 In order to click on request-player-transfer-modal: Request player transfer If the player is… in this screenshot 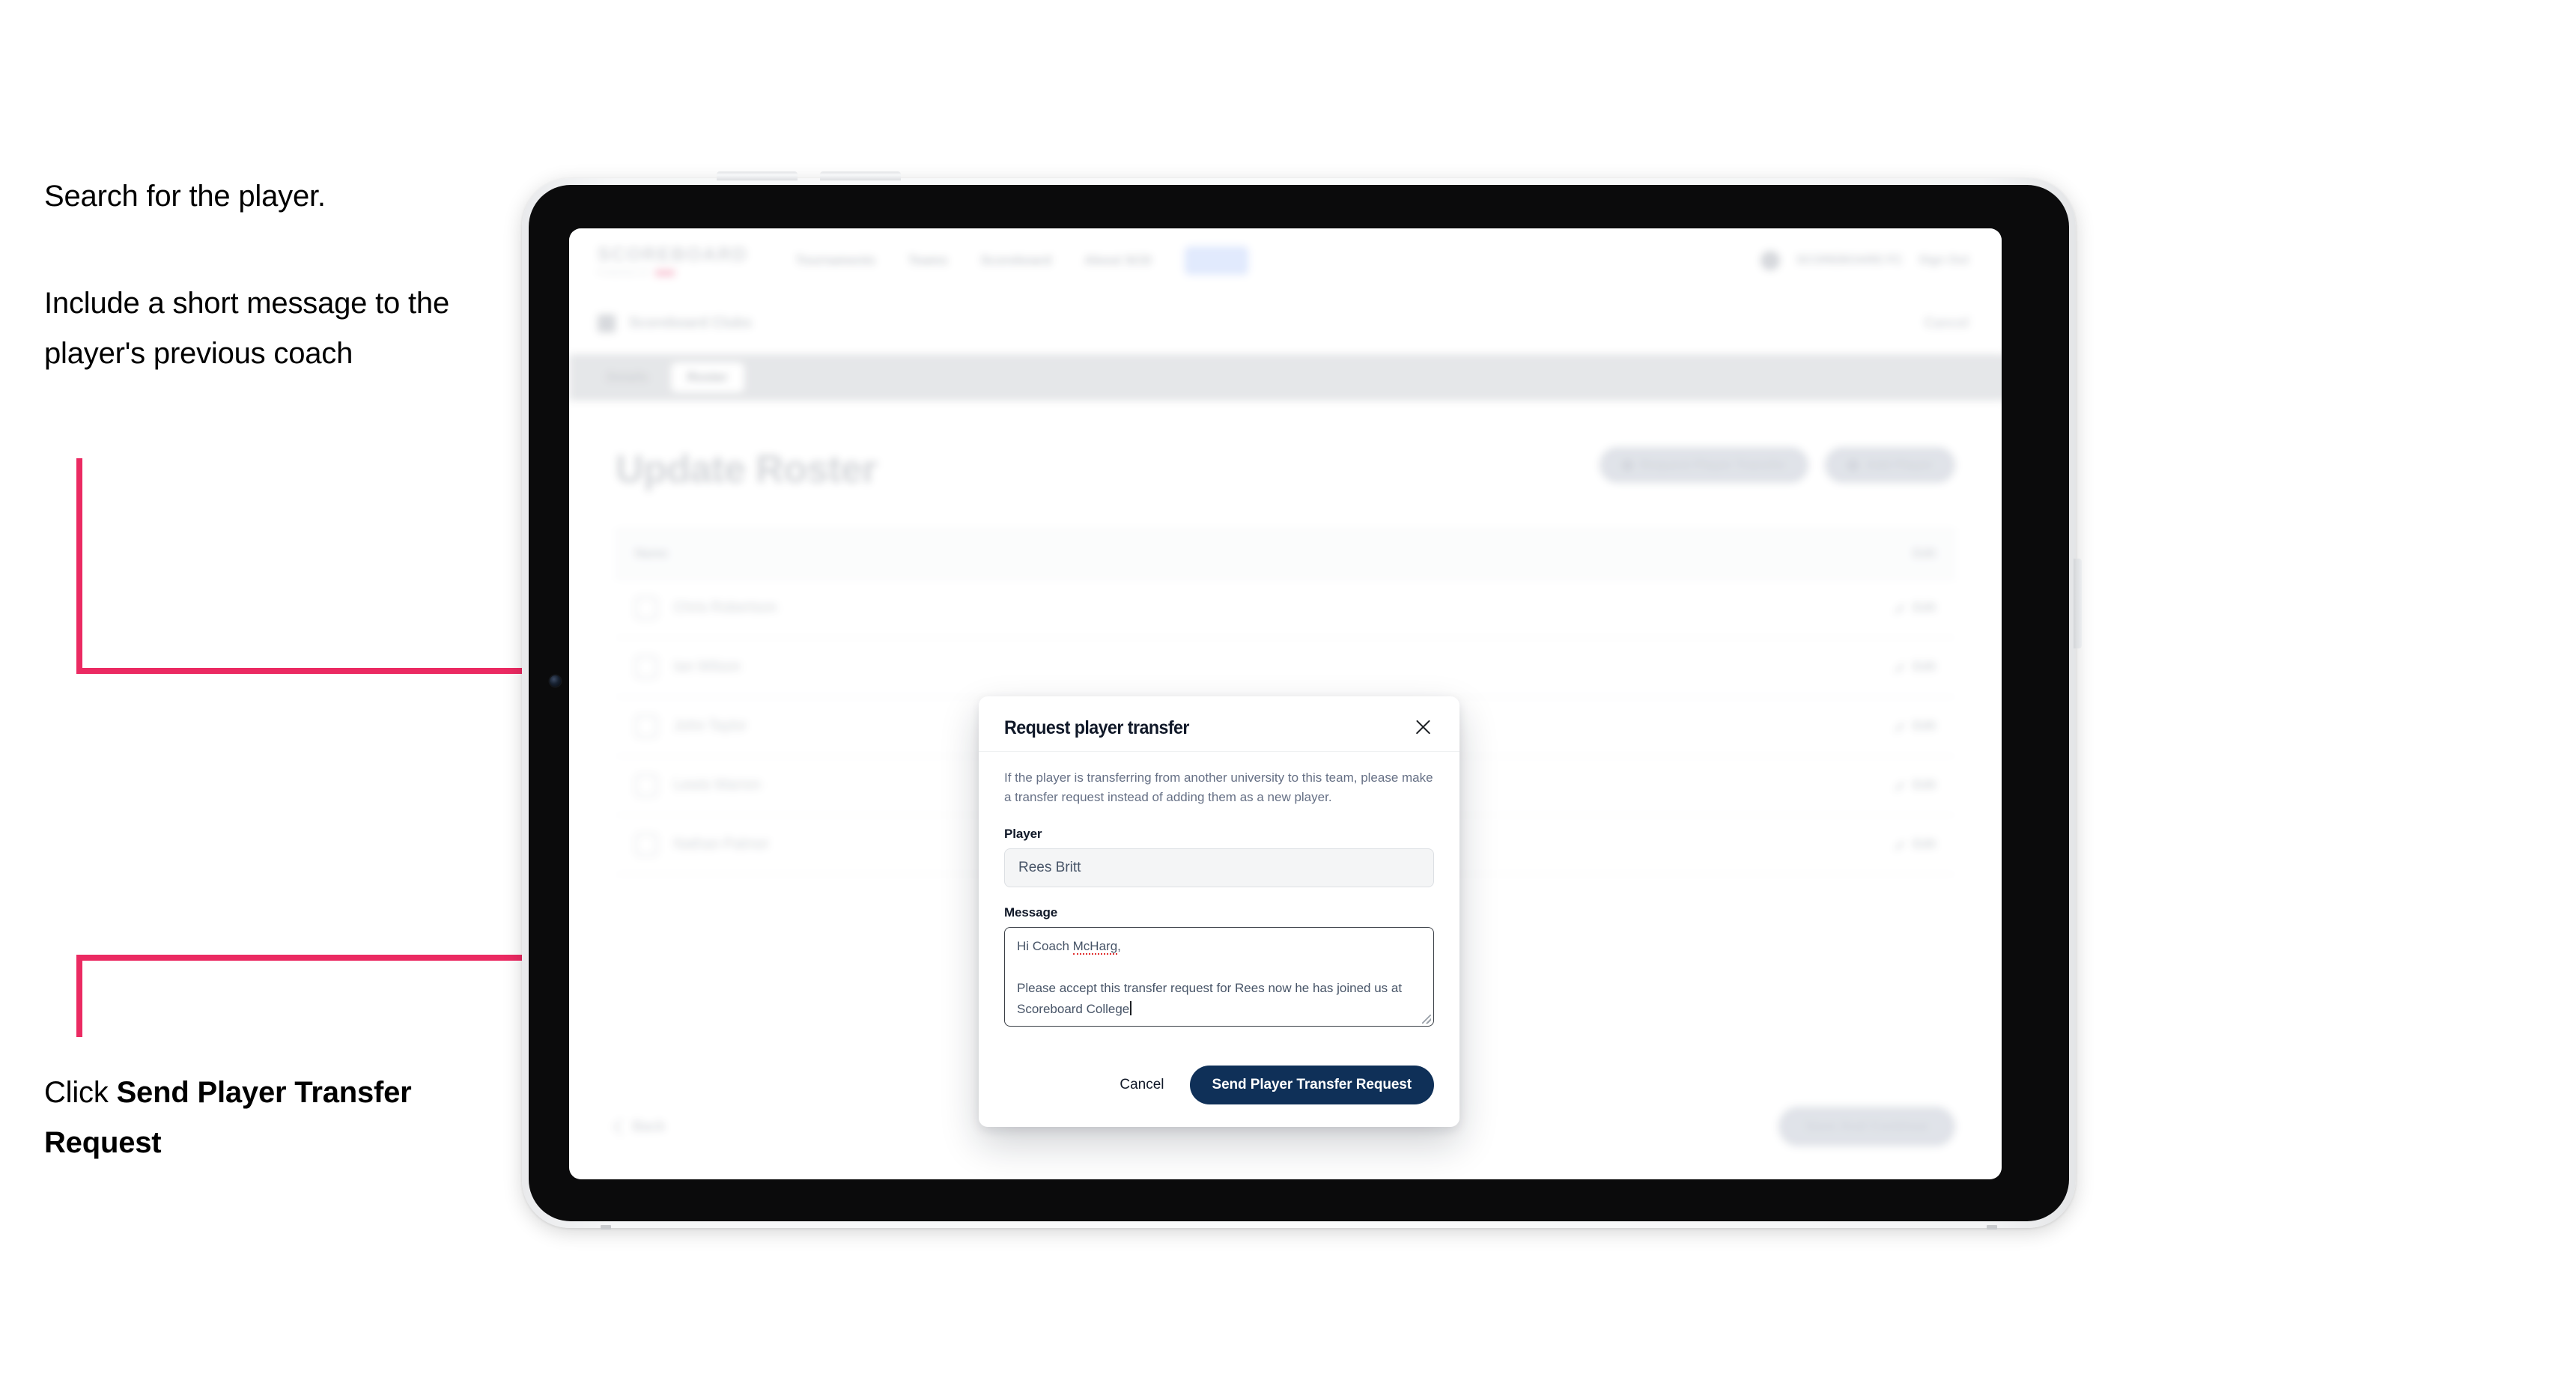, I will do `click(1219, 912)`.